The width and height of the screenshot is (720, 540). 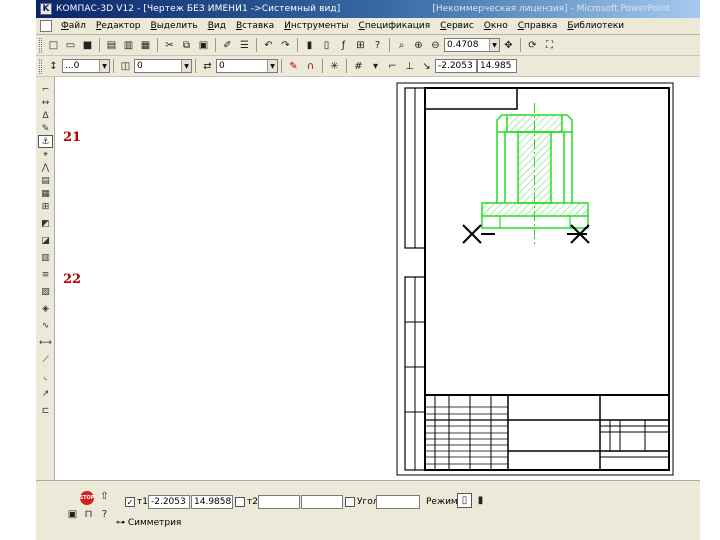 I want to click on measure-icon: ⌖, so click(x=45, y=154).